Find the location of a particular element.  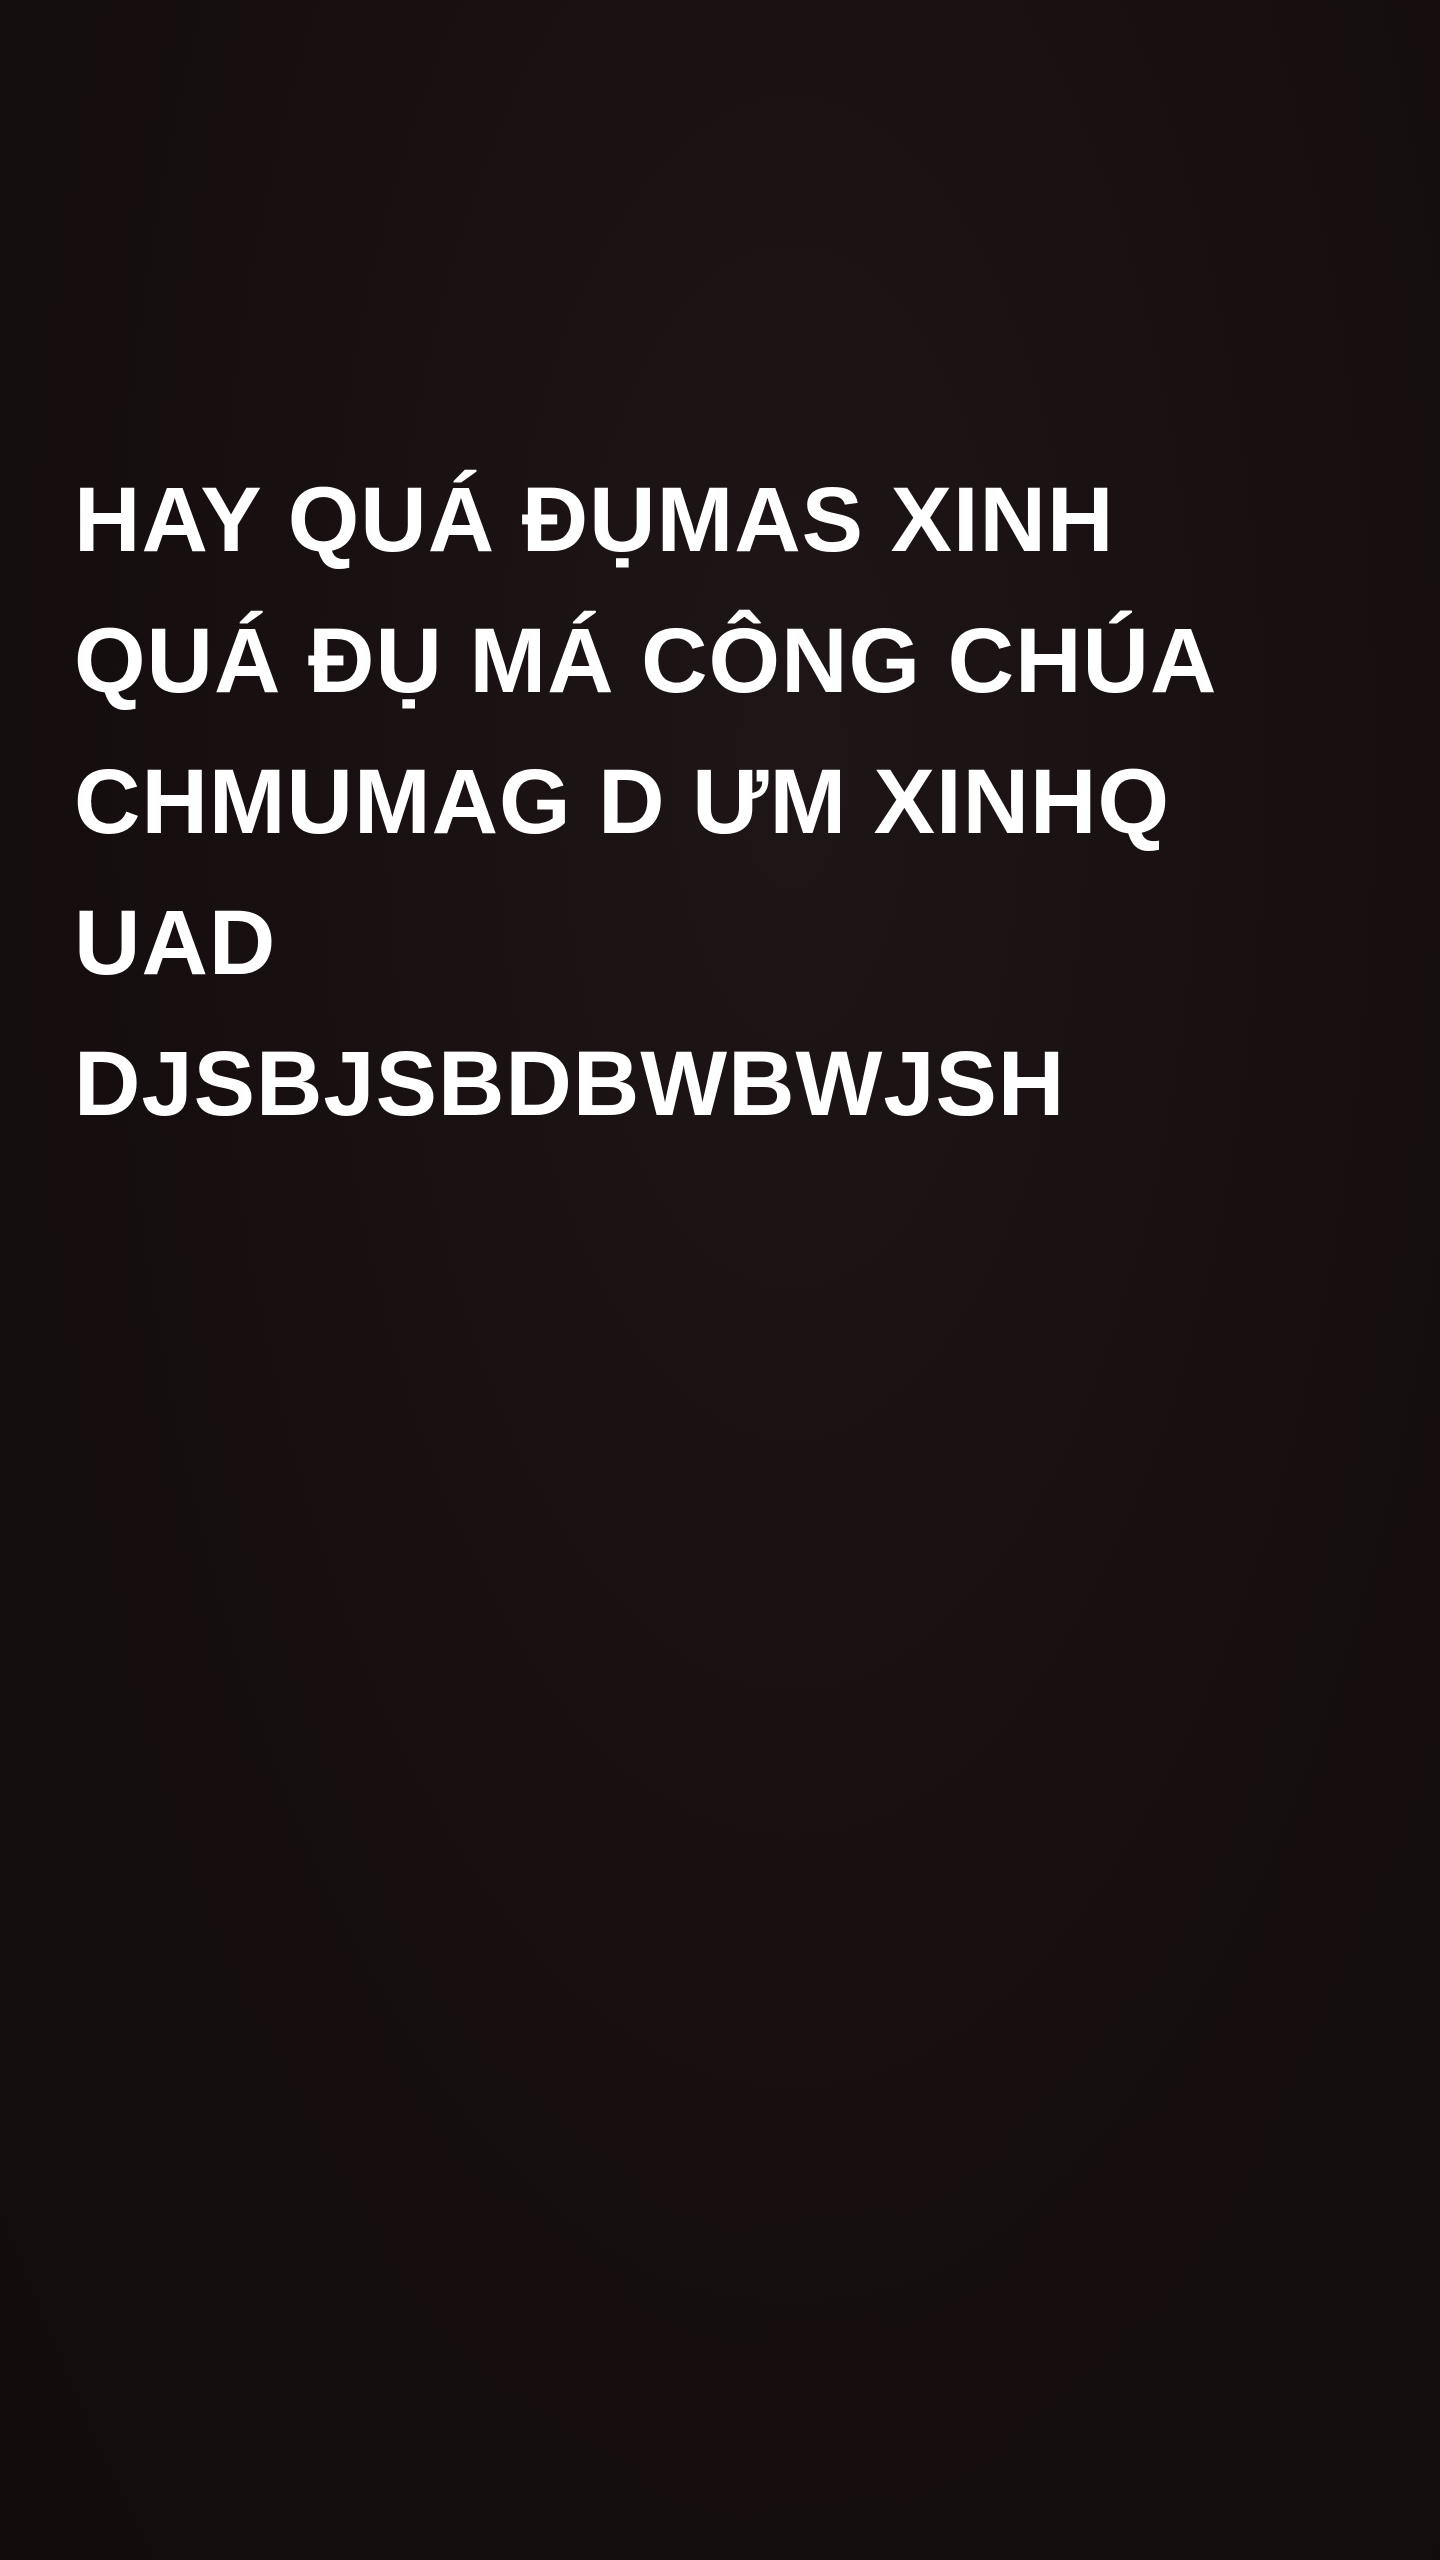

story-text-line-3: CHMUMAG D ƯM XINHQ is located at coordinates (622, 802).